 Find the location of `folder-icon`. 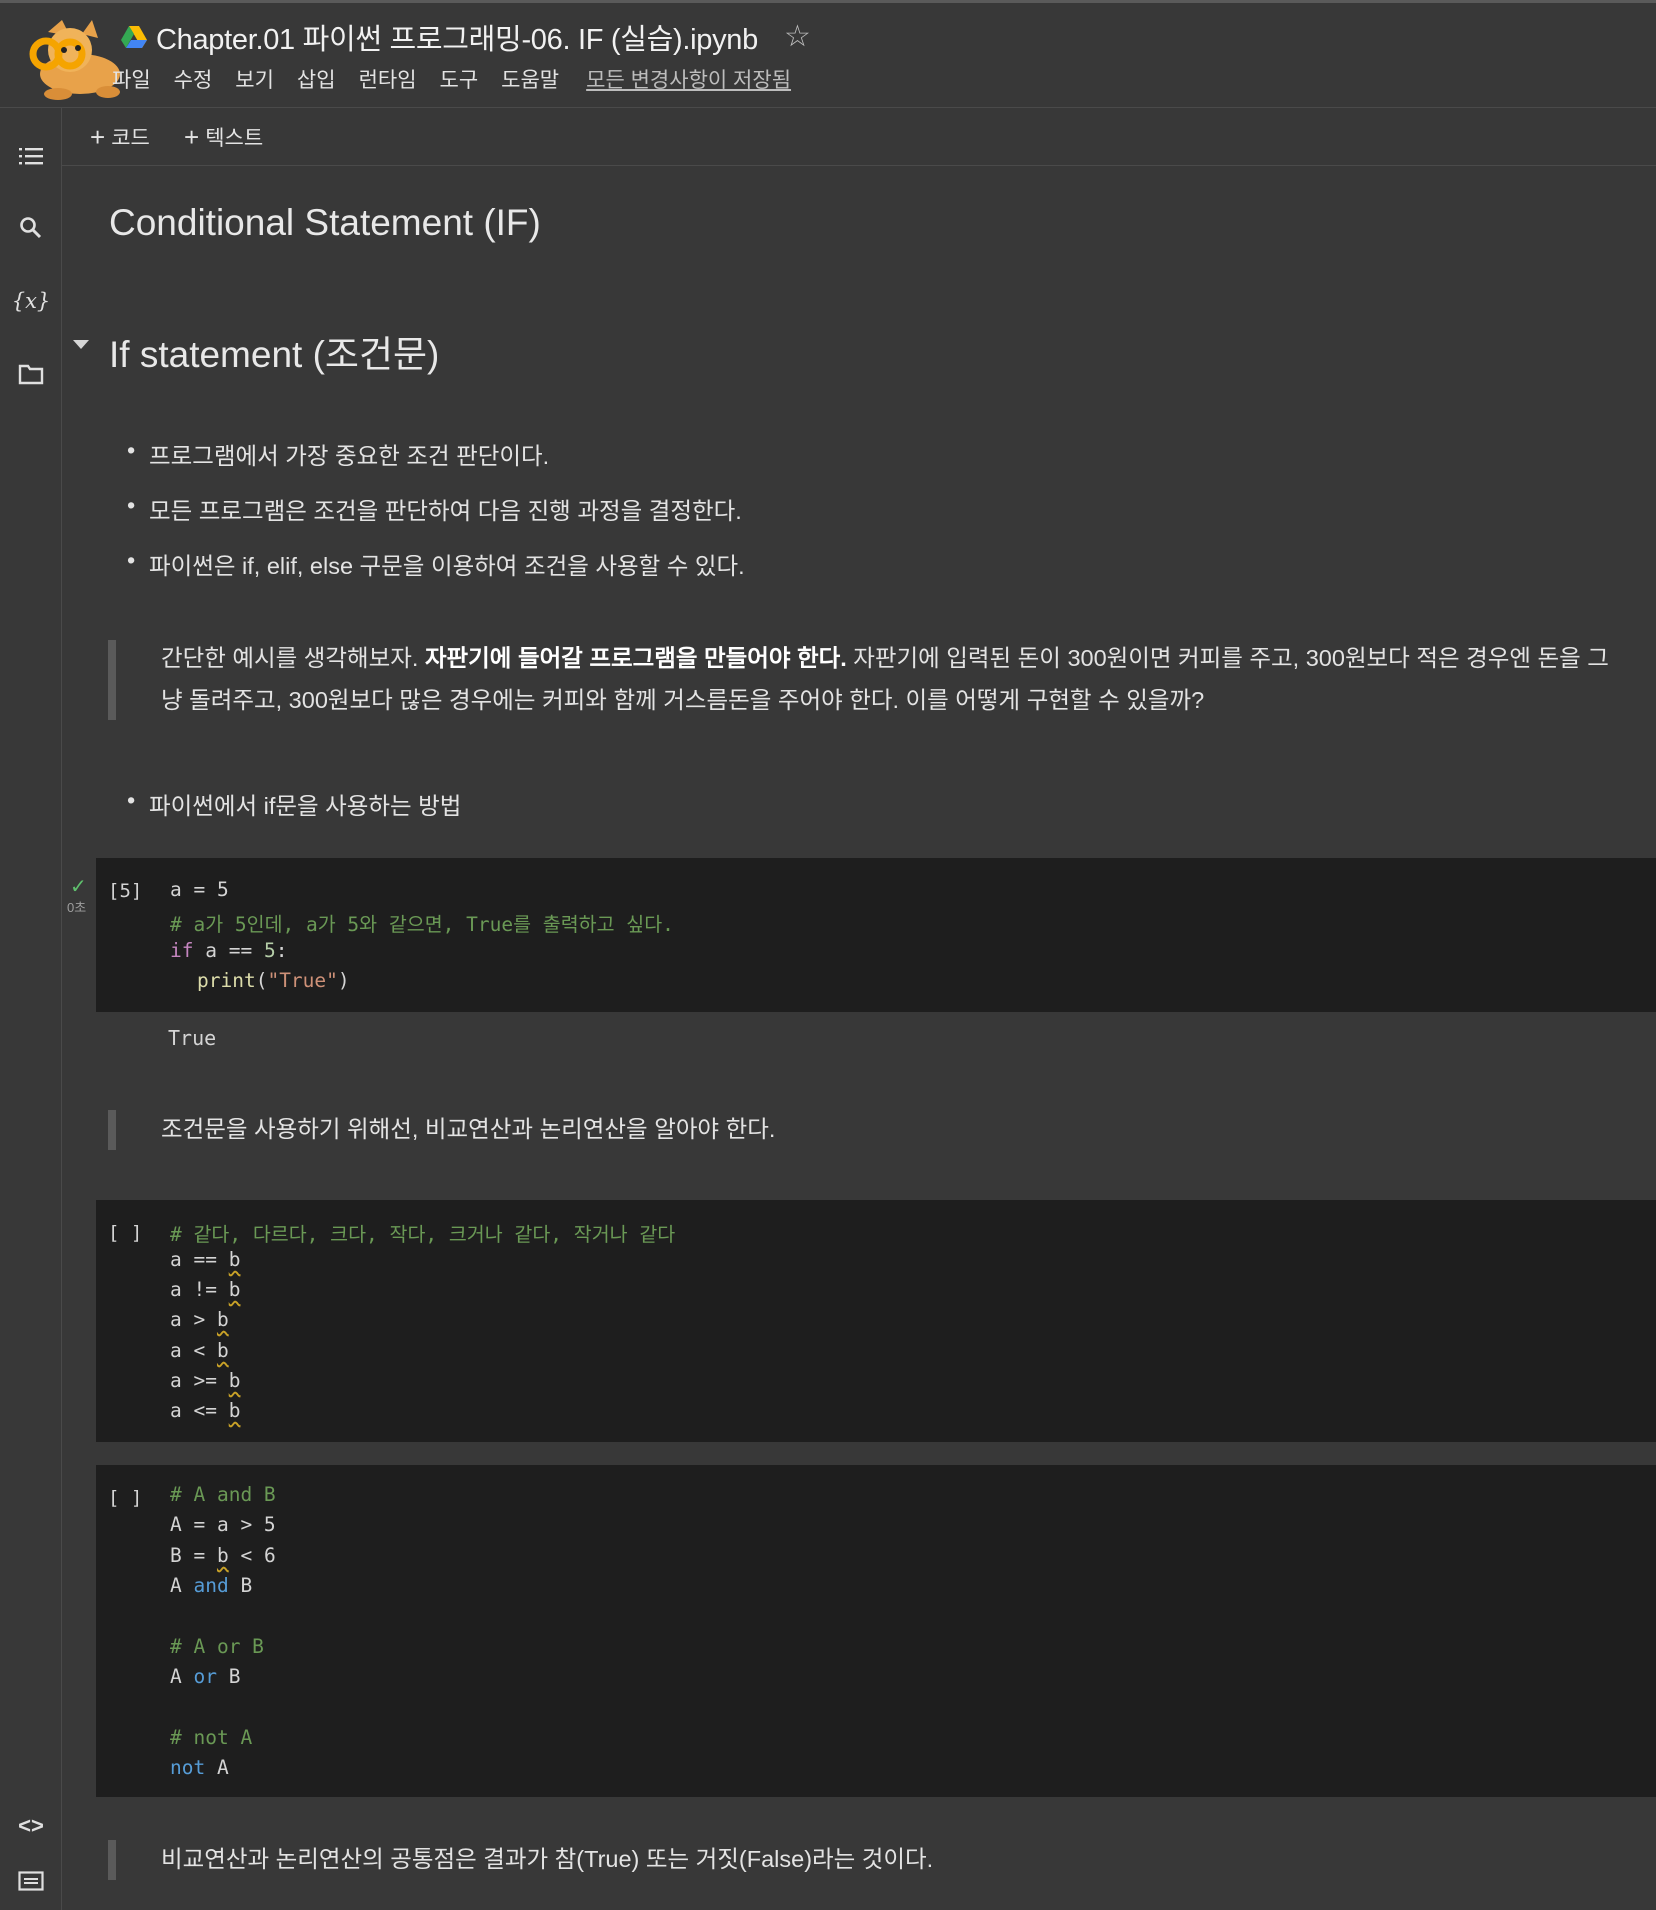

folder-icon is located at coordinates (31, 374).